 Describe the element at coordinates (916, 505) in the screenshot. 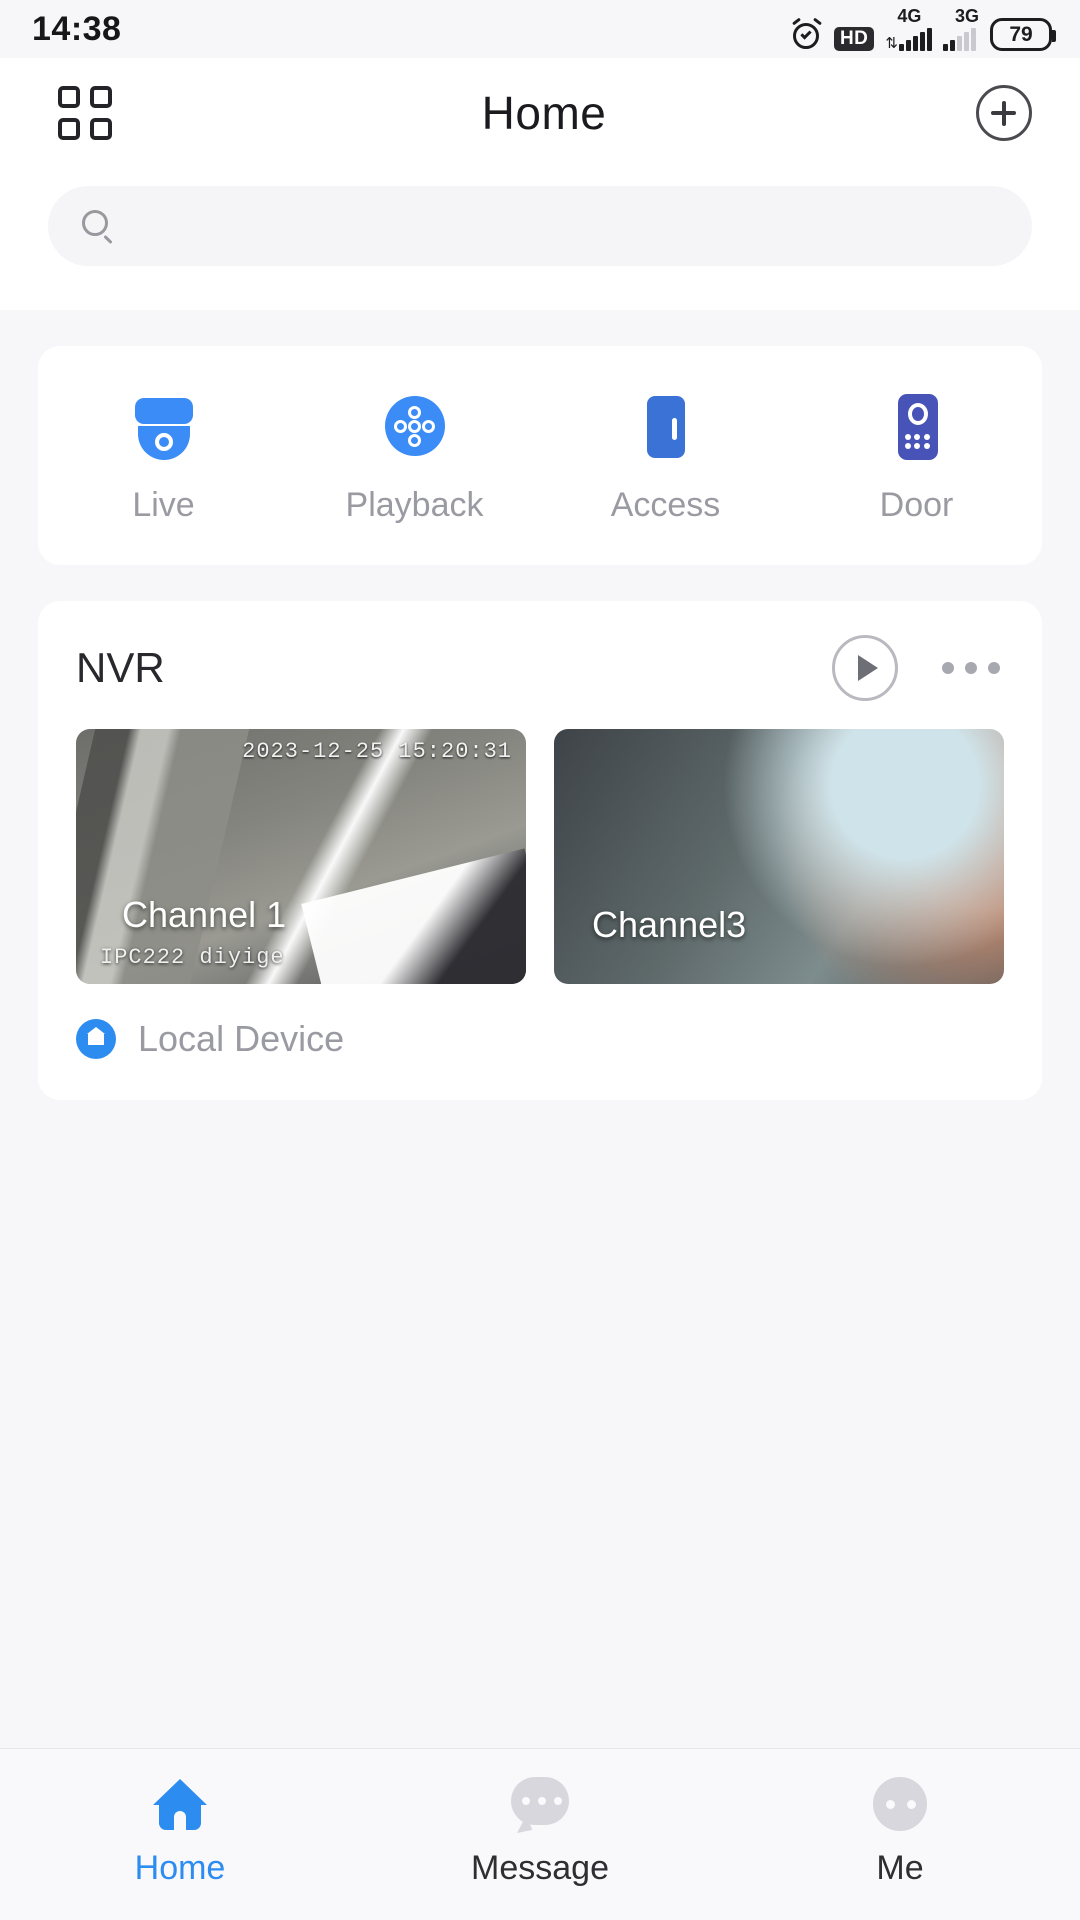

I see `quick-action-door-label: Door` at that location.